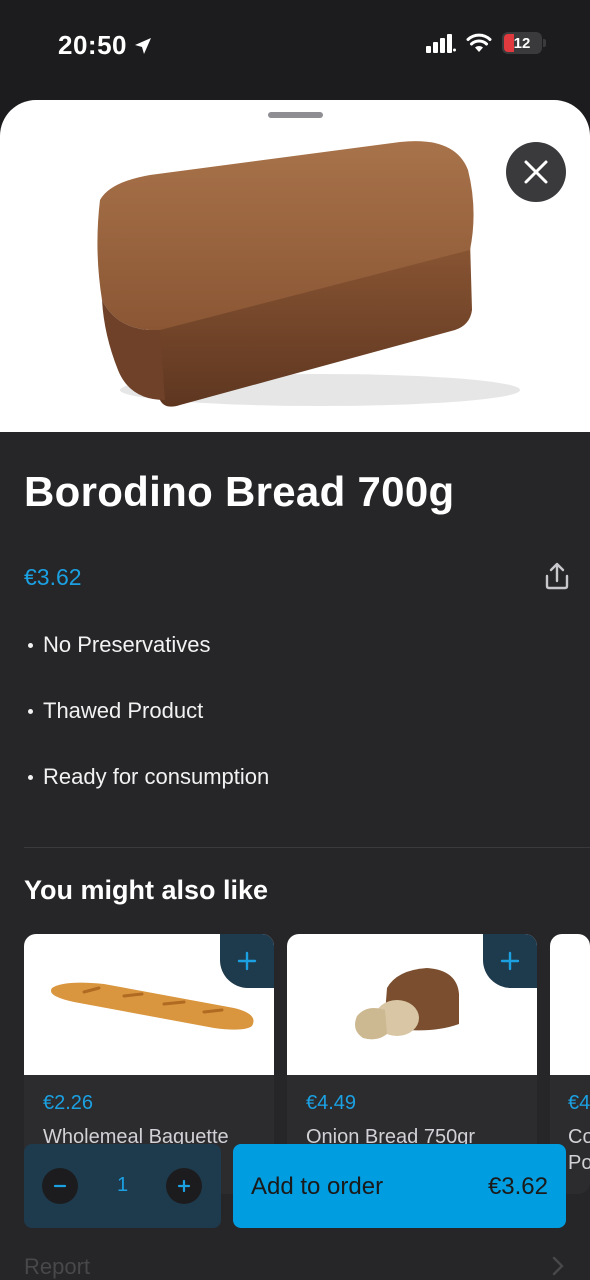  I want to click on recommendations-title: You might also like, so click(146, 890).